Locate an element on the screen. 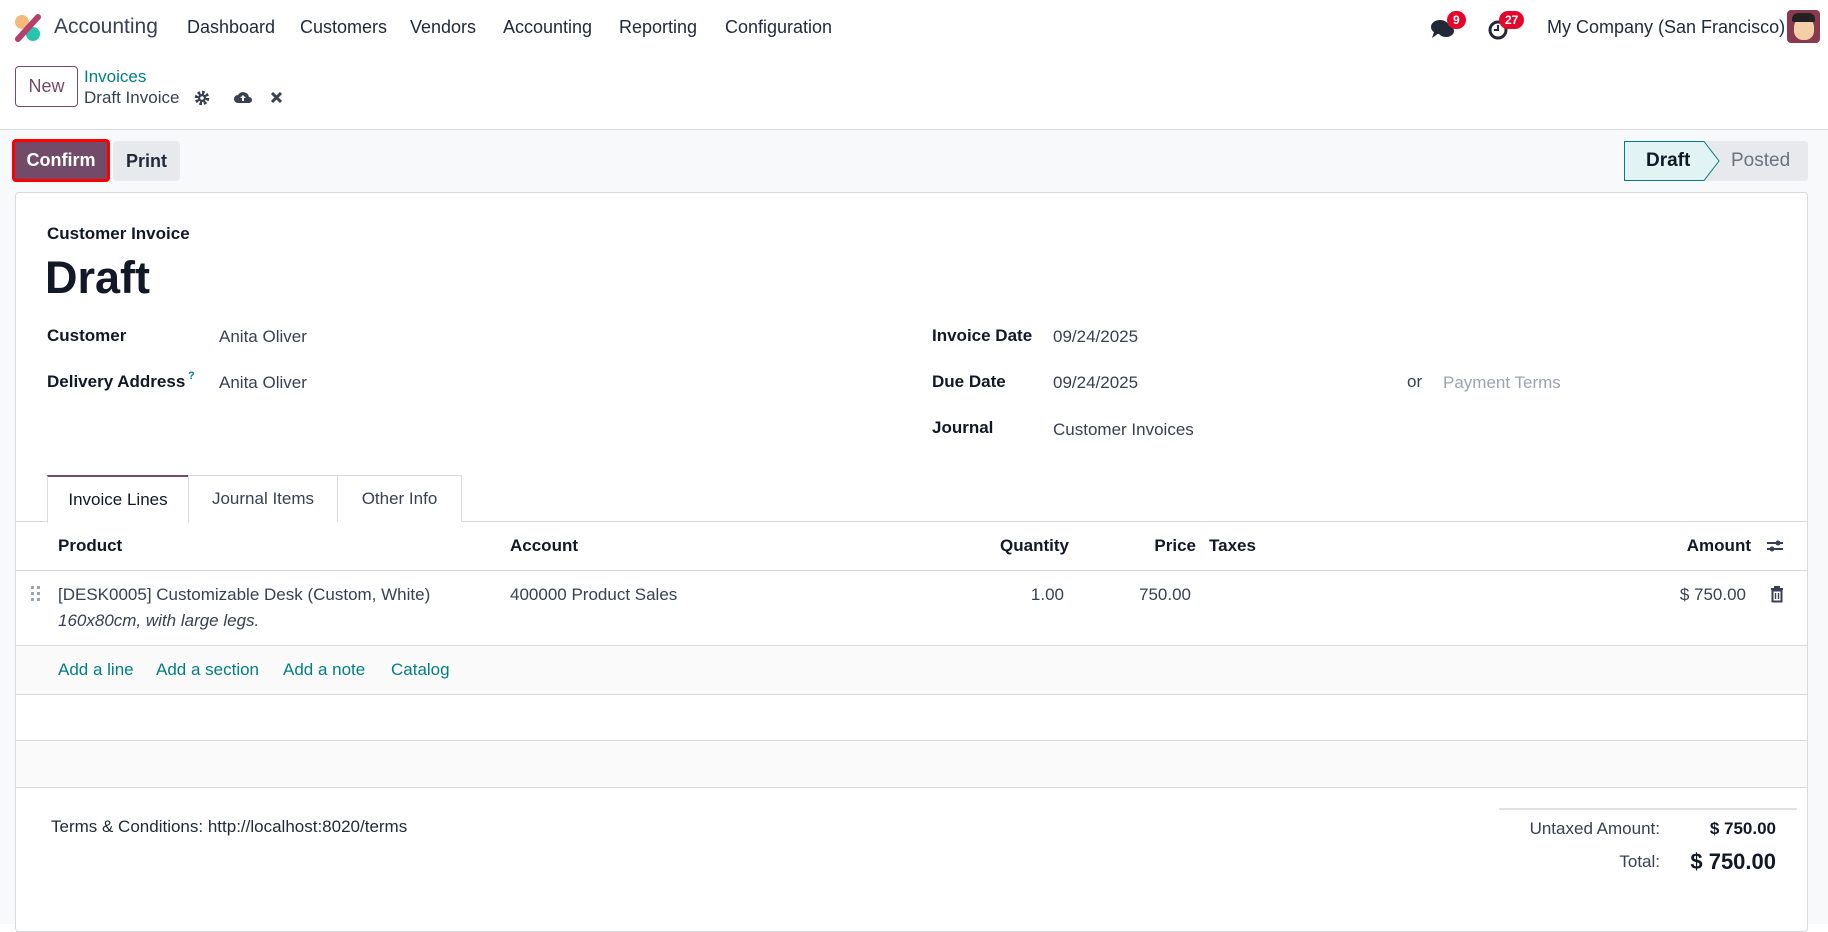 The image size is (1828, 932). empty-row is located at coordinates (911, 764).